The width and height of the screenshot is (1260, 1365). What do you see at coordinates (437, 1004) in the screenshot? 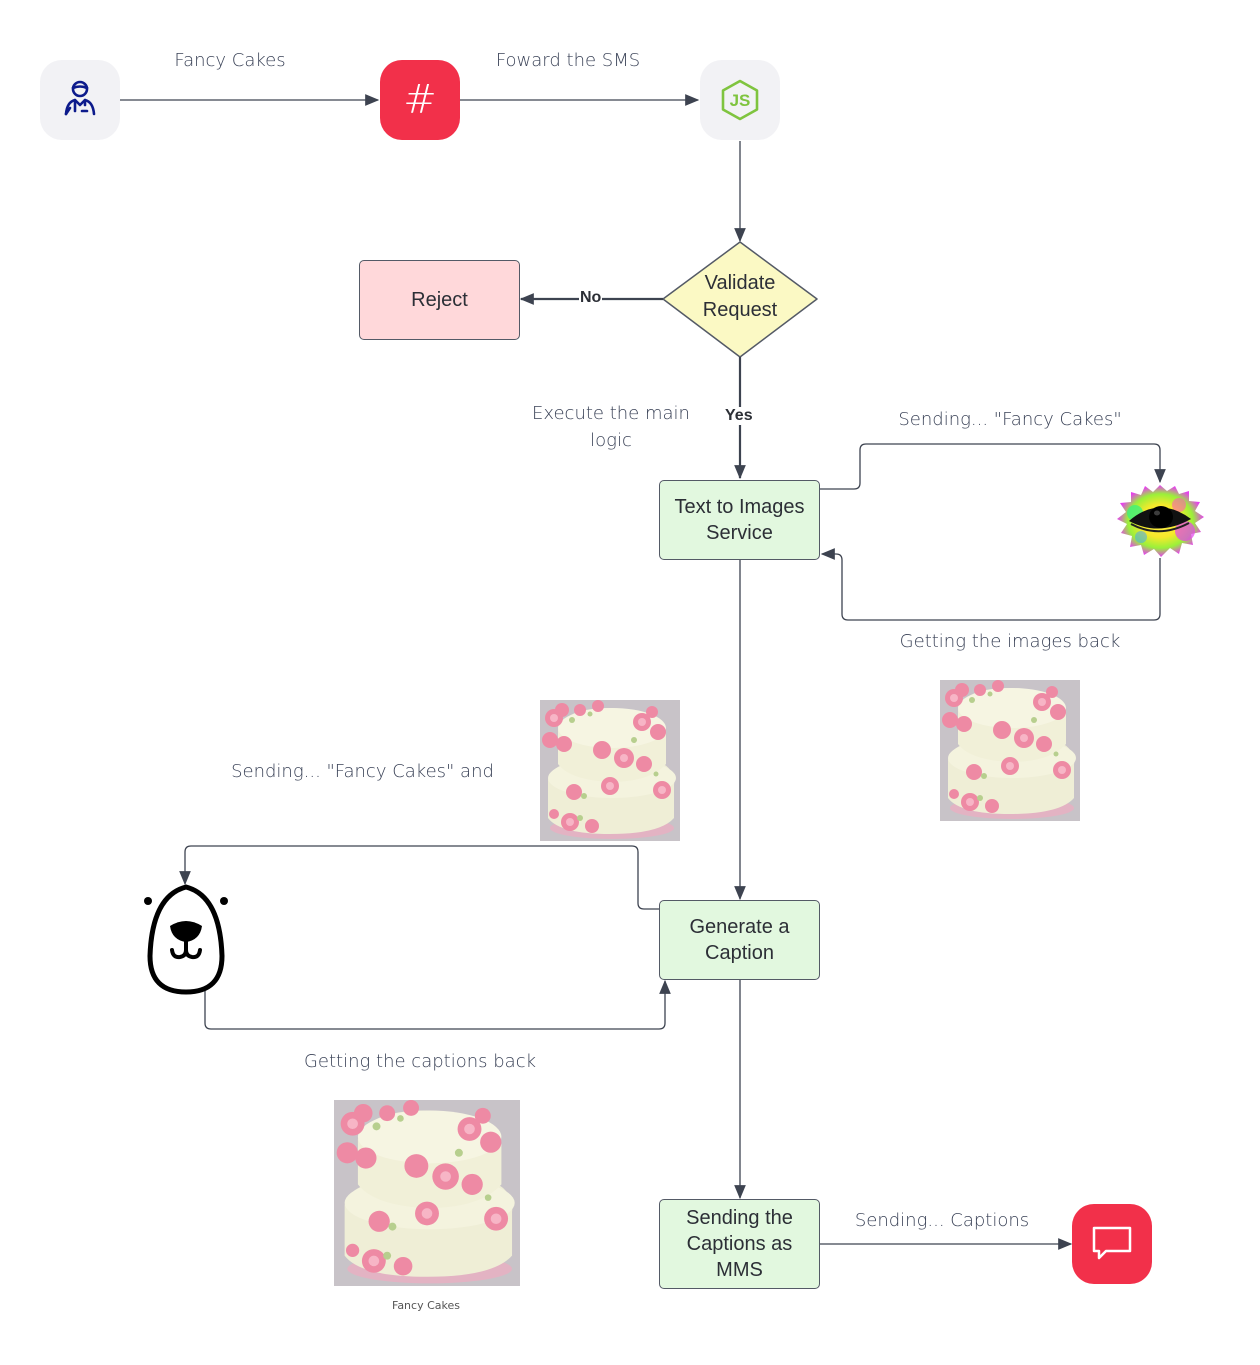
I see `edge-captions-back` at bounding box center [437, 1004].